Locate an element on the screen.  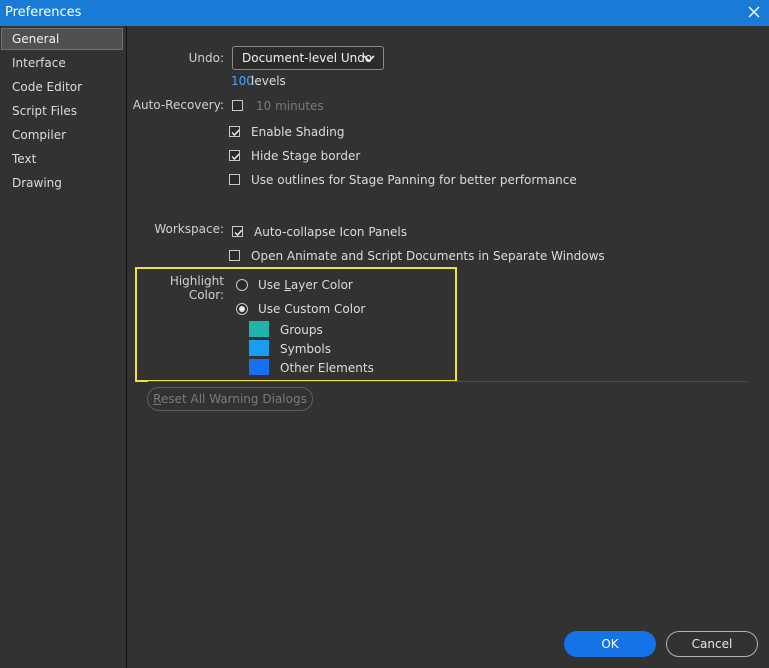
use-custom-color-label: Use Custom Color is located at coordinates (312, 309).